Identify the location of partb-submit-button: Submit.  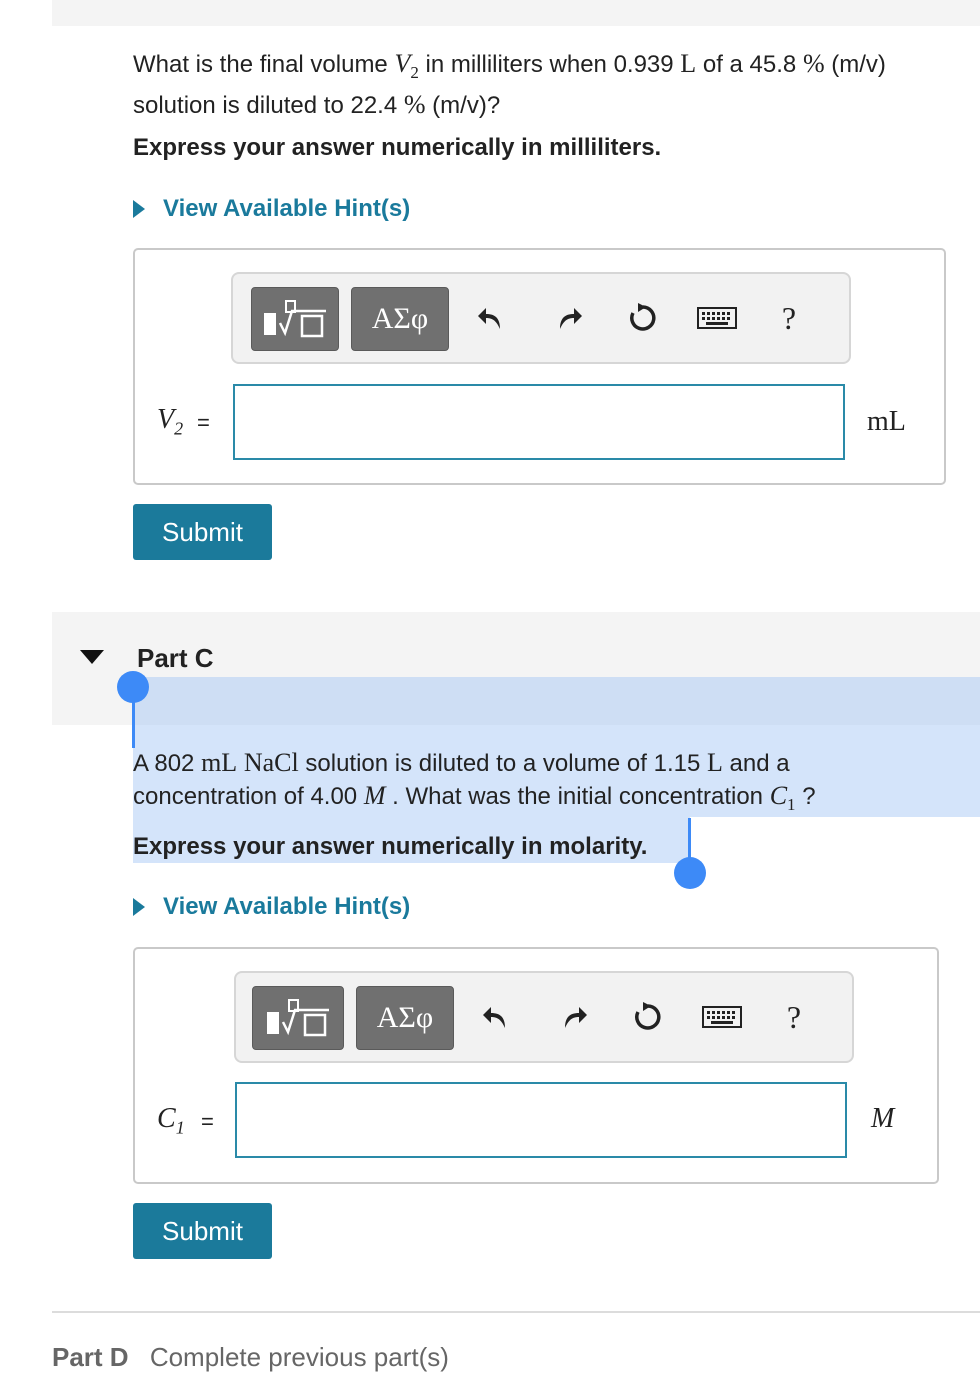
(202, 532).